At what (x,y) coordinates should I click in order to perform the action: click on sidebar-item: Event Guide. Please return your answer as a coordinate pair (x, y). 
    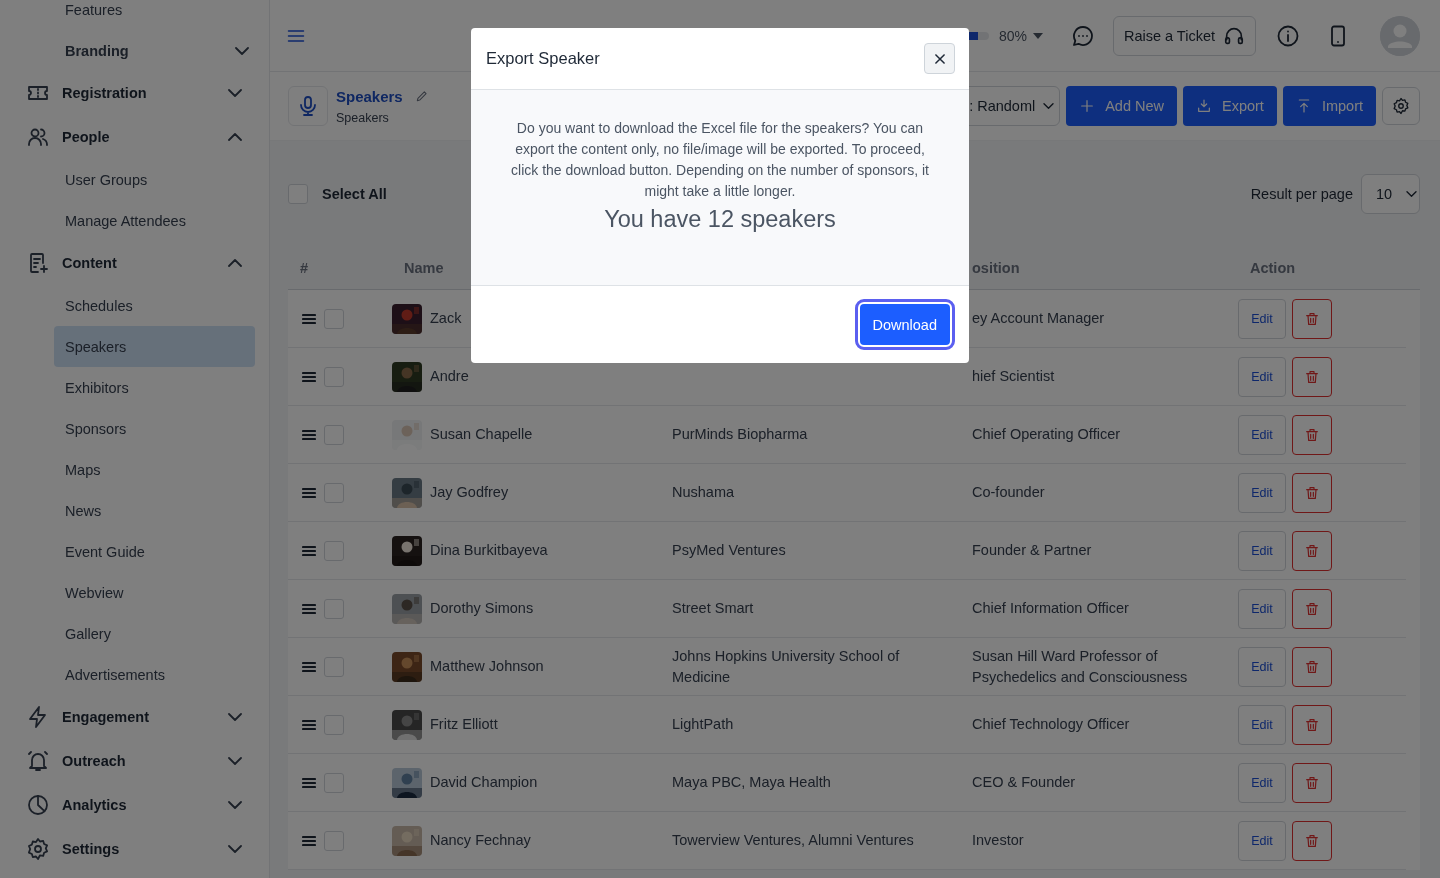
    Looking at the image, I should click on (154, 551).